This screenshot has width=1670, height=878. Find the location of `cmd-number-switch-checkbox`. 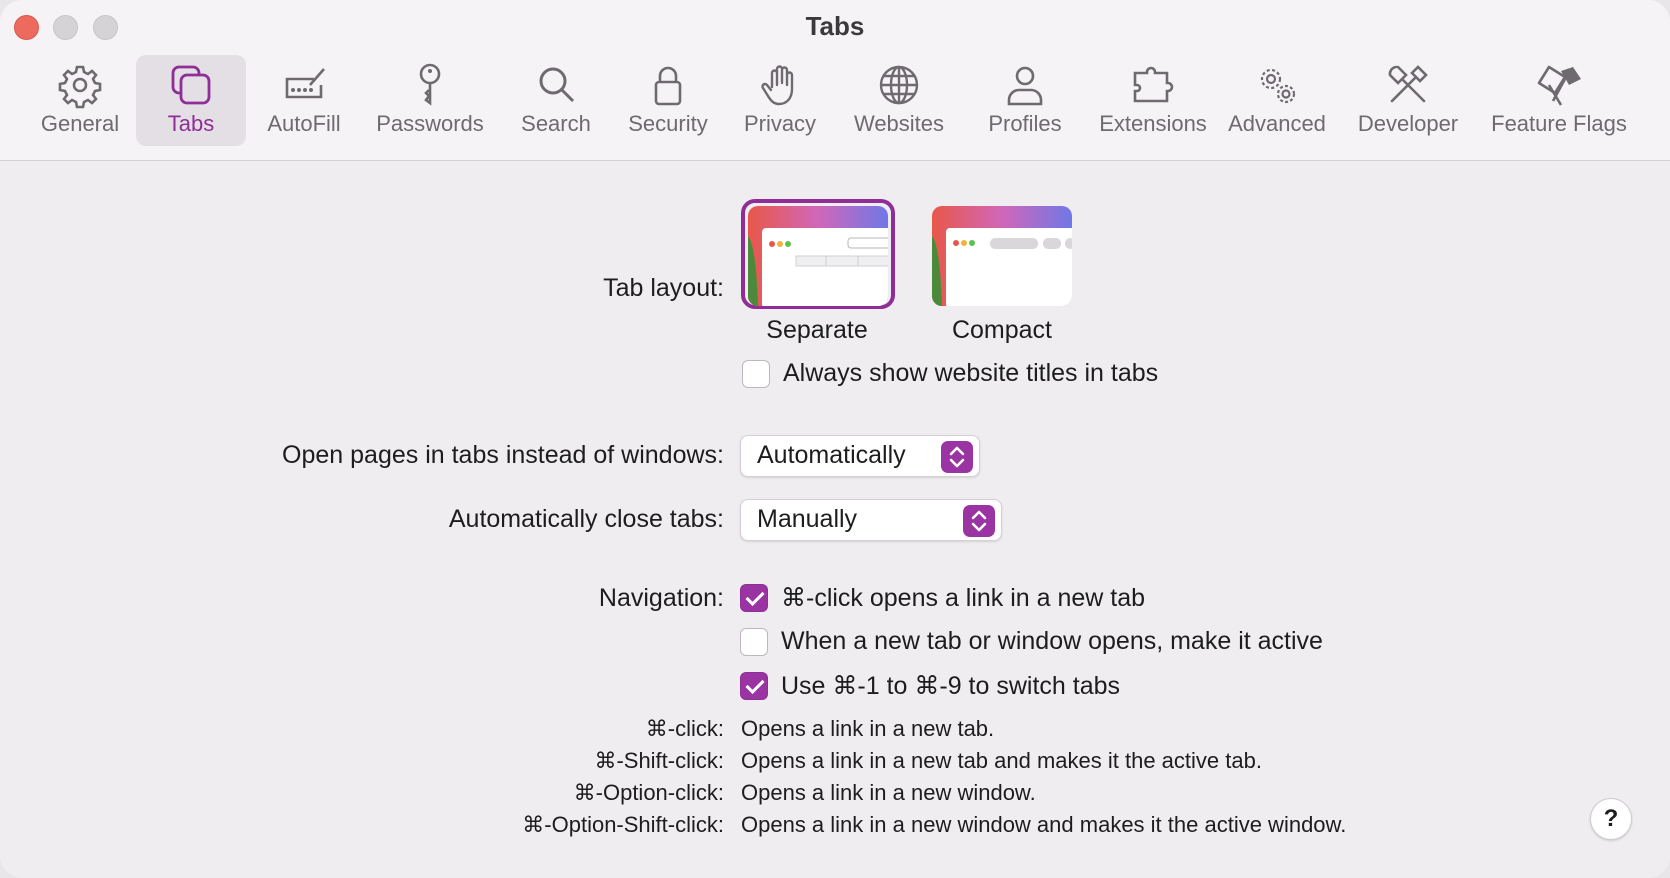

cmd-number-switch-checkbox is located at coordinates (754, 686).